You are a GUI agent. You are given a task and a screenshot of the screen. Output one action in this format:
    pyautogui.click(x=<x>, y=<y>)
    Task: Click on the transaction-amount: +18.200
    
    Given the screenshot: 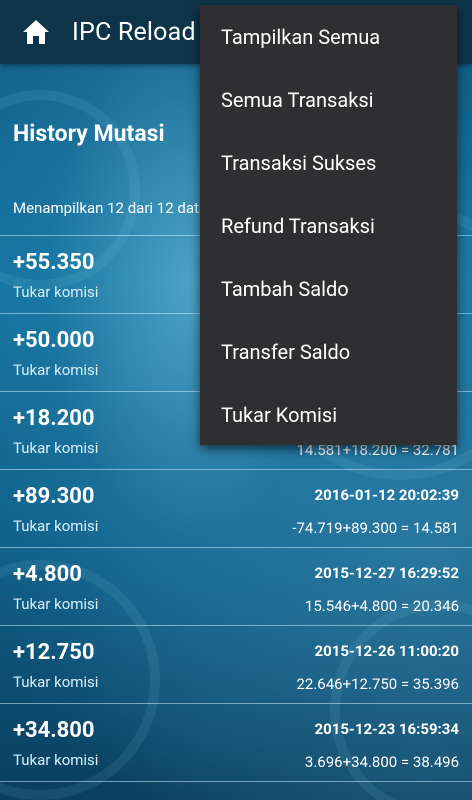 What is the action you would take?
    pyautogui.click(x=54, y=418)
    